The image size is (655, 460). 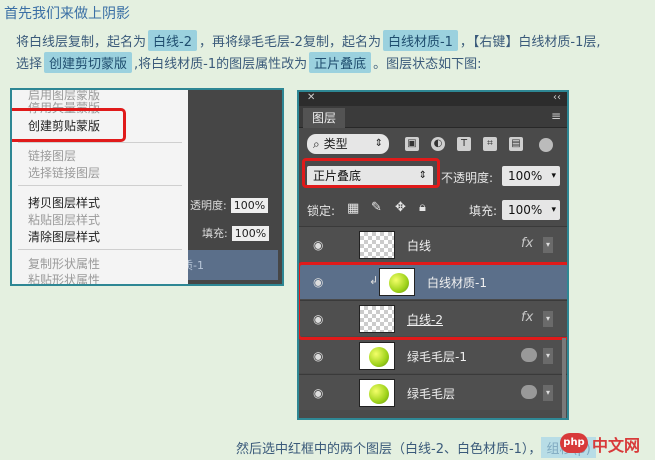 What do you see at coordinates (52, 155) in the screenshot?
I see `menu-item-link-layers: 链接图层` at bounding box center [52, 155].